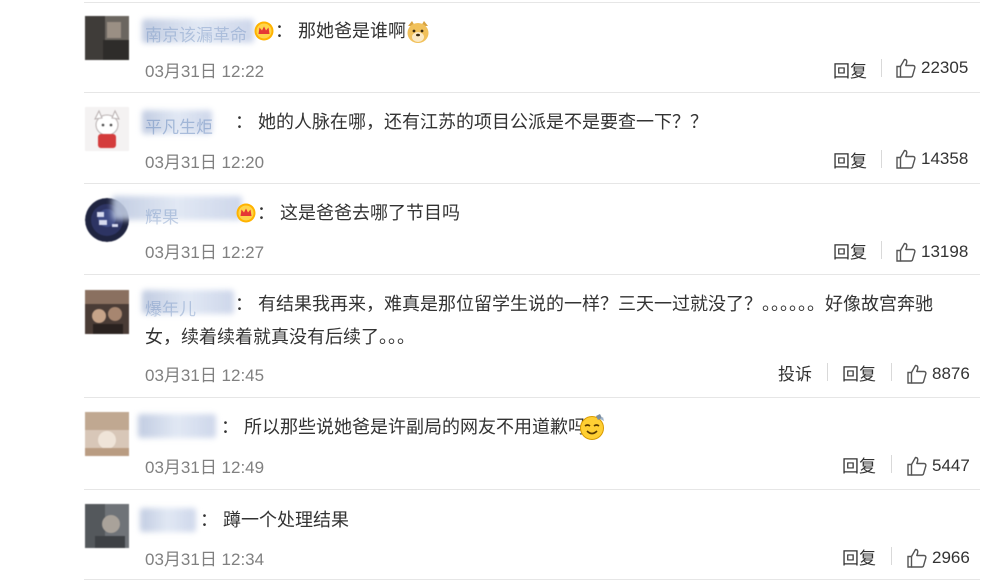 The image size is (1000, 582). I want to click on sweat-smile-emoji, so click(592, 427).